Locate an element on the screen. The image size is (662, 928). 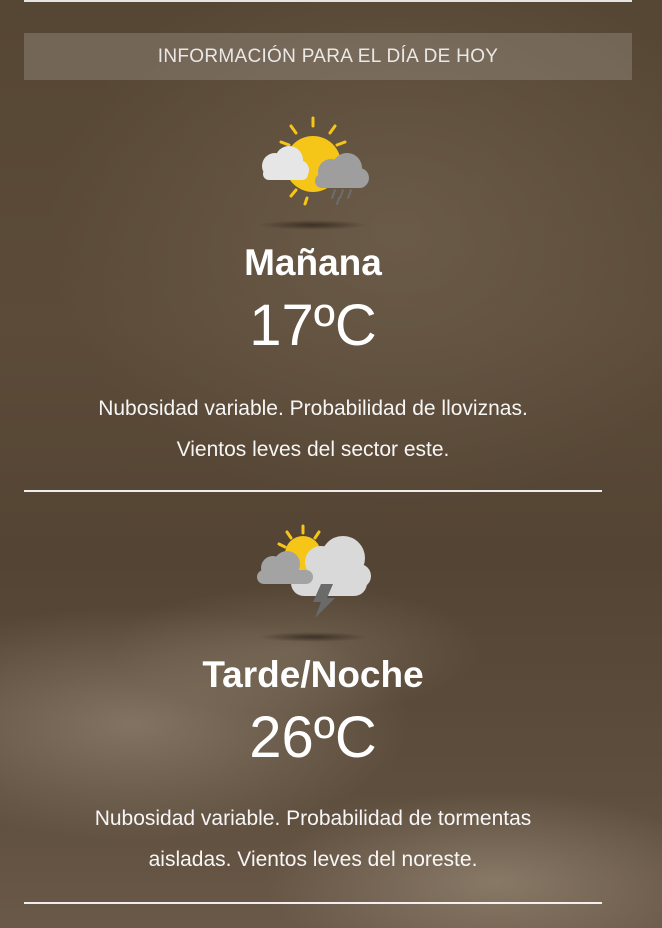
temperature: 17ºC is located at coordinates (313, 325).